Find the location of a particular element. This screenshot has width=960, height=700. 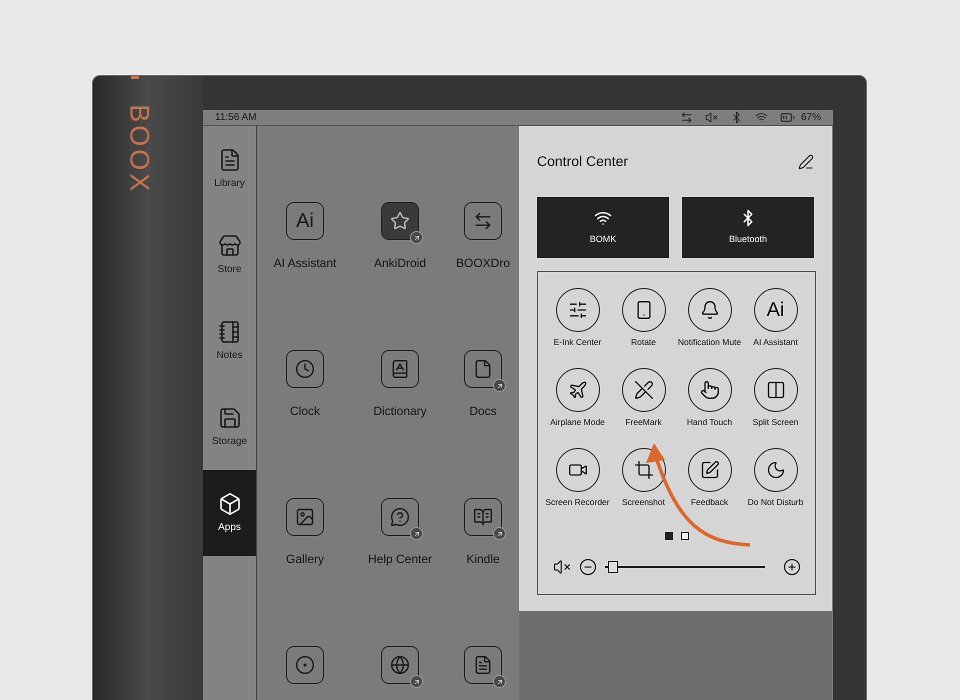

split-panes-icon is located at coordinates (776, 390).